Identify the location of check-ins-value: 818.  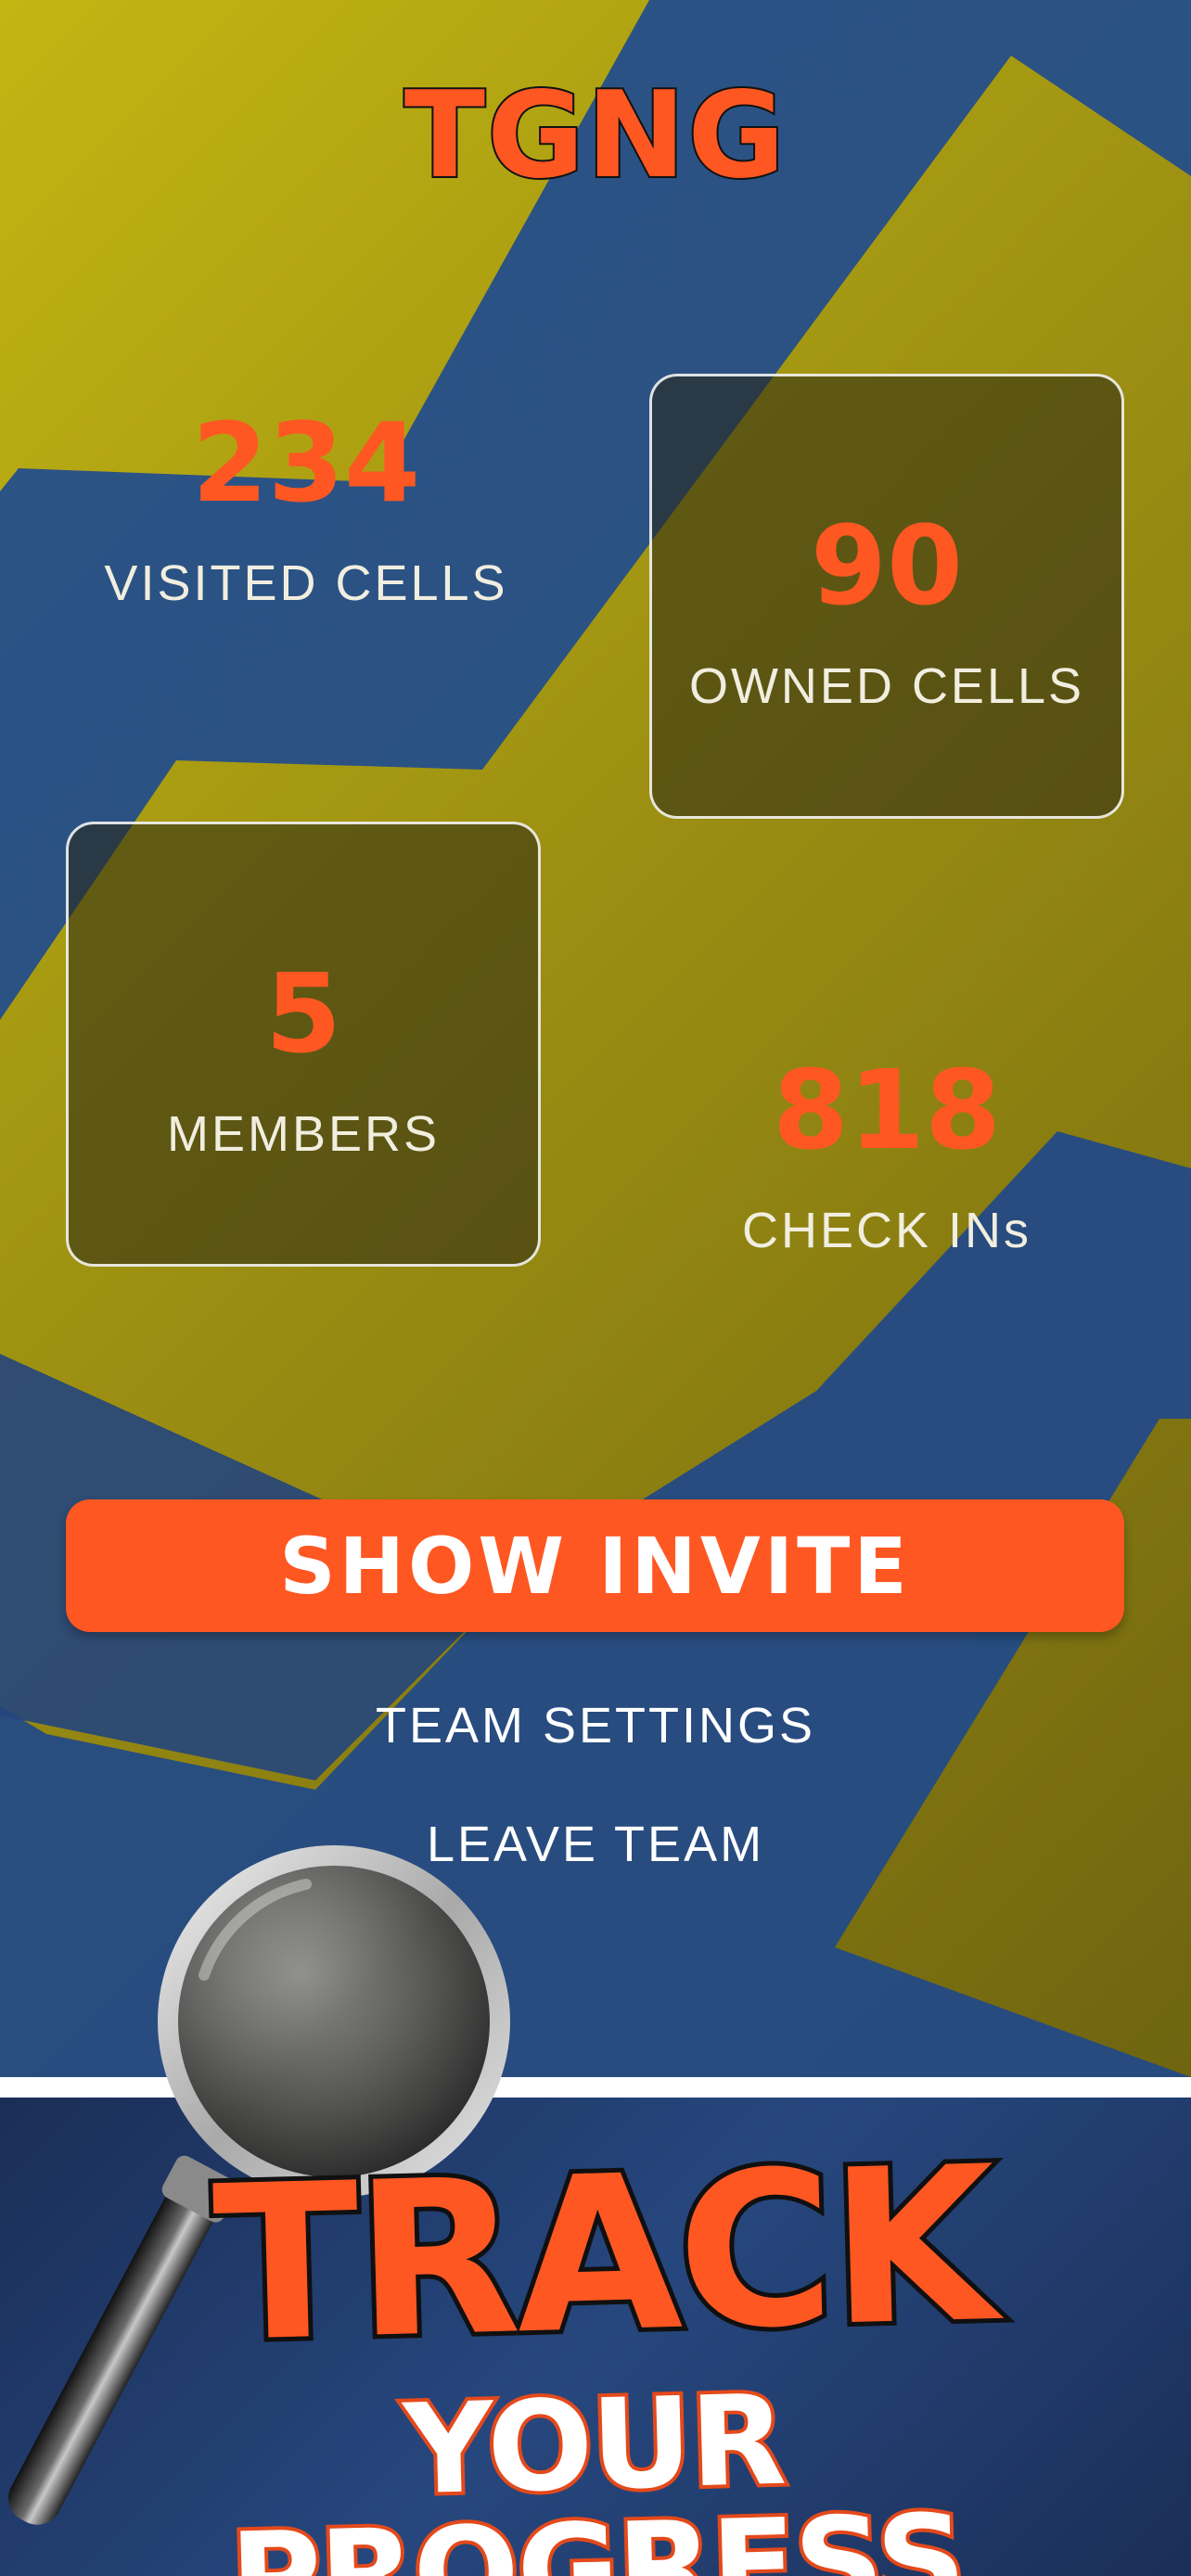
(887, 1110).